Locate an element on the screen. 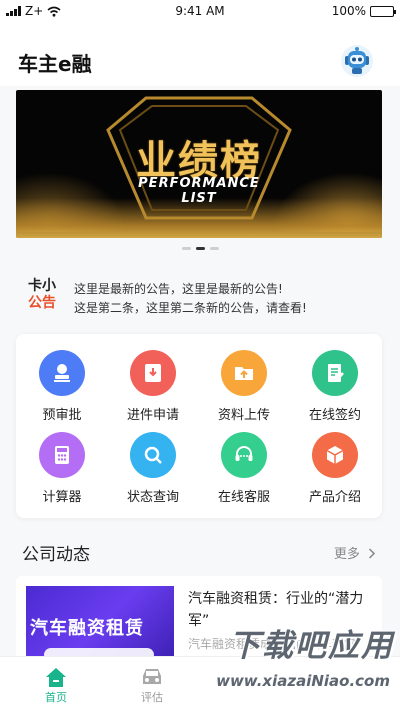  inbox-download-icon is located at coordinates (153, 373).